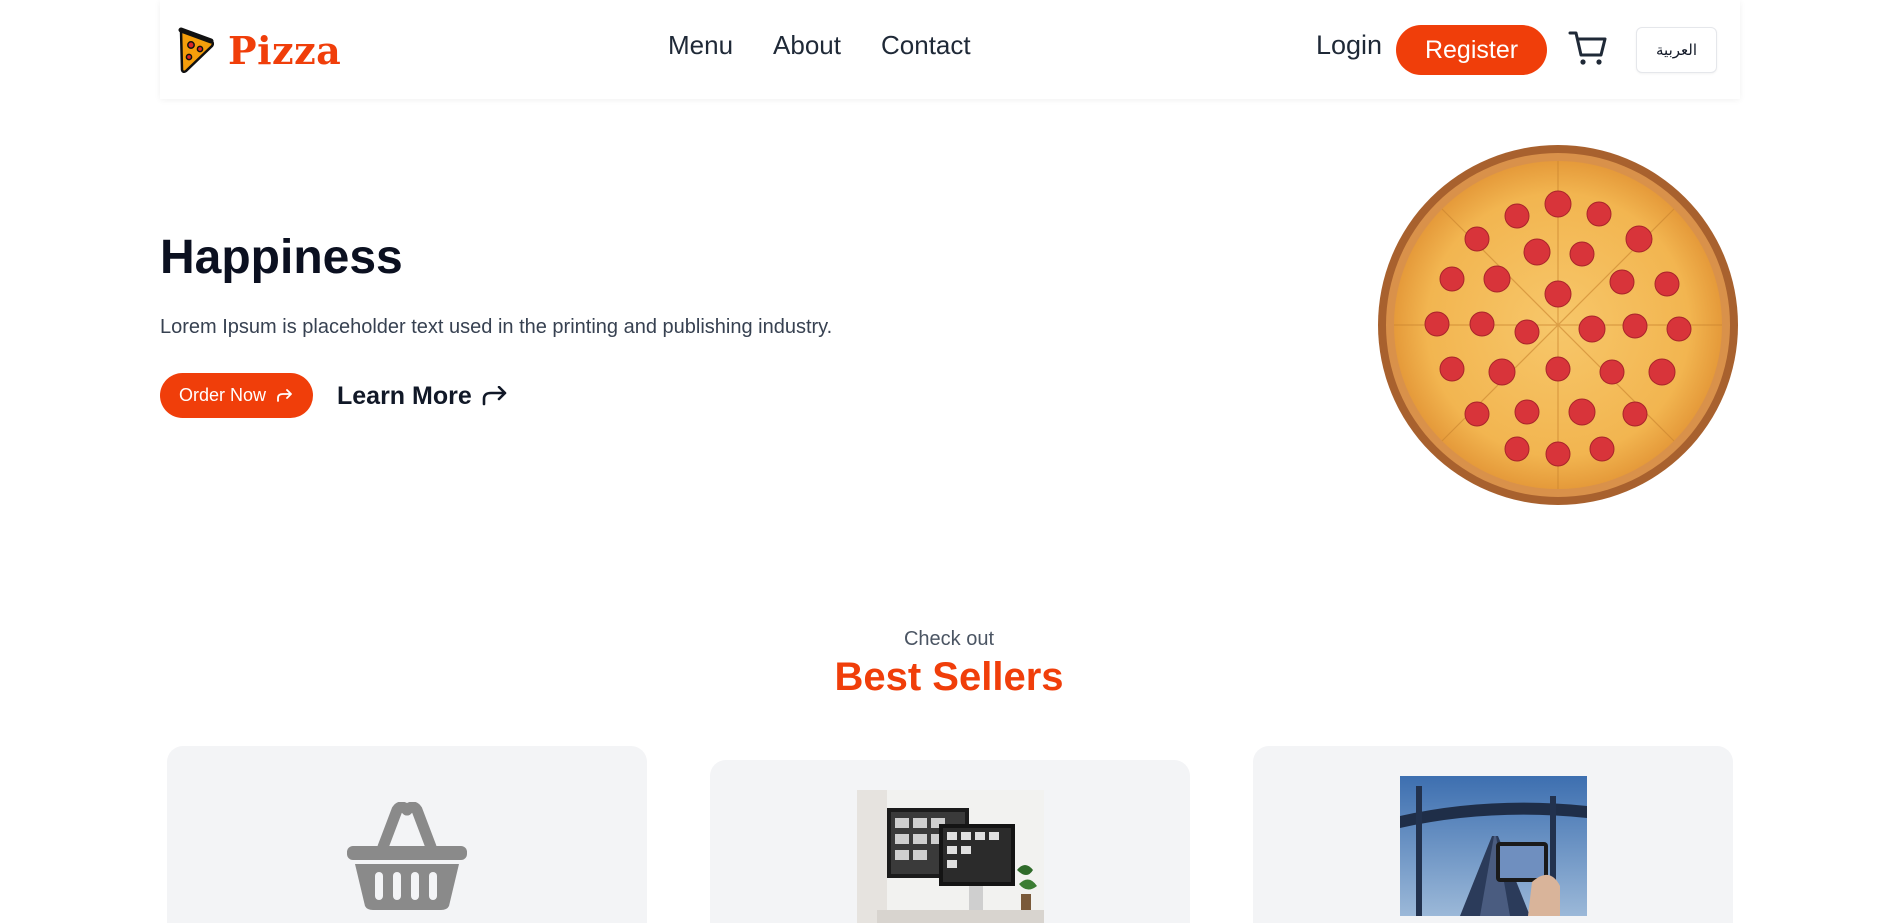 This screenshot has width=1898, height=923. I want to click on brand-logo: Pizza, so click(259, 50).